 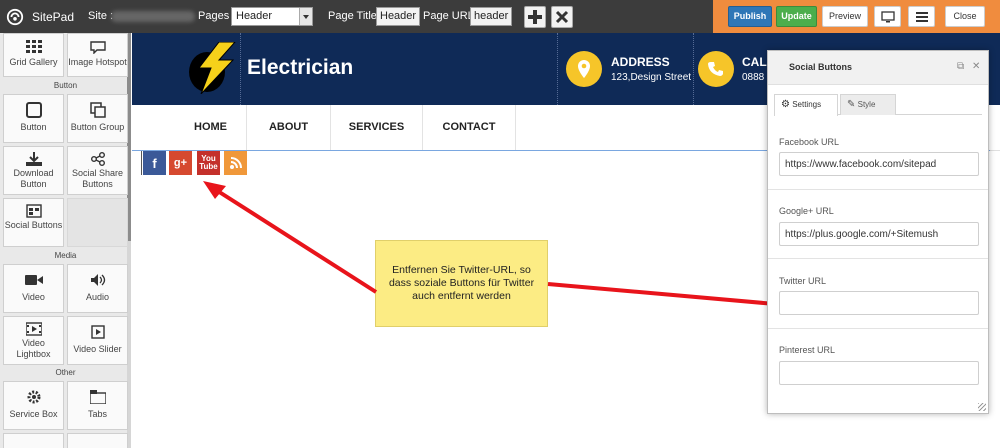 I want to click on widget-download-button: Download Button, so click(x=33, y=170).